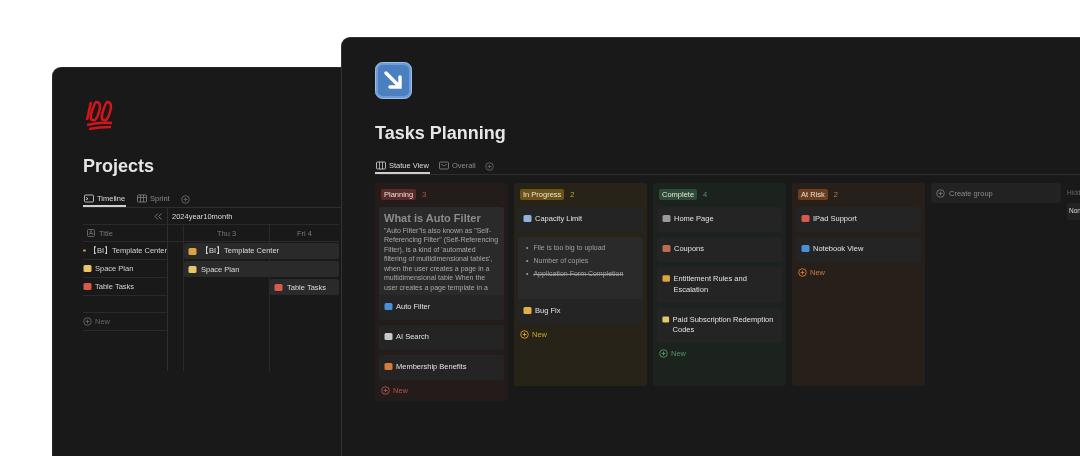 The image size is (1080, 456). What do you see at coordinates (89, 198) in the screenshot?
I see `timeline-icon` at bounding box center [89, 198].